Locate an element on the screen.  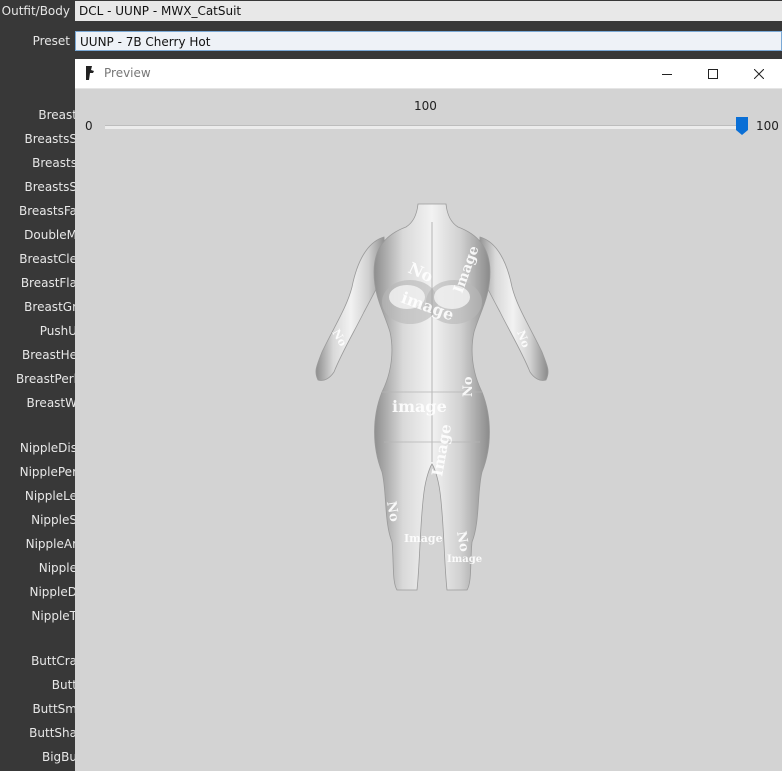
preview-title: Preview is located at coordinates (127, 73).